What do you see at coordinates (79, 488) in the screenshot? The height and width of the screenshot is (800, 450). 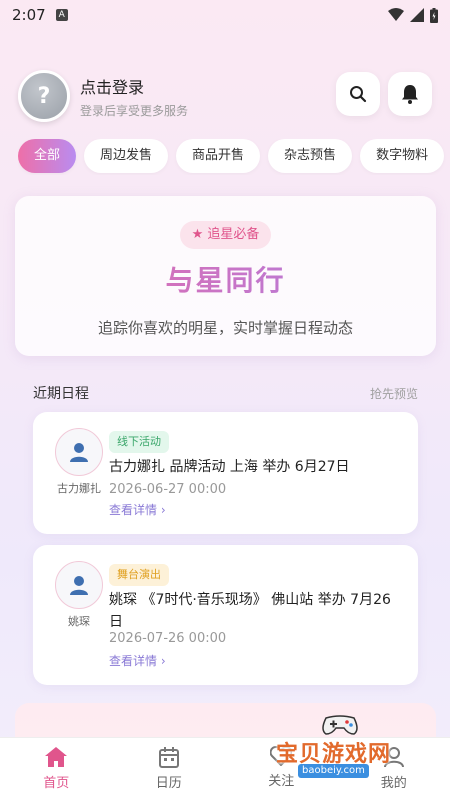 I see `star-name: 古力娜扎` at bounding box center [79, 488].